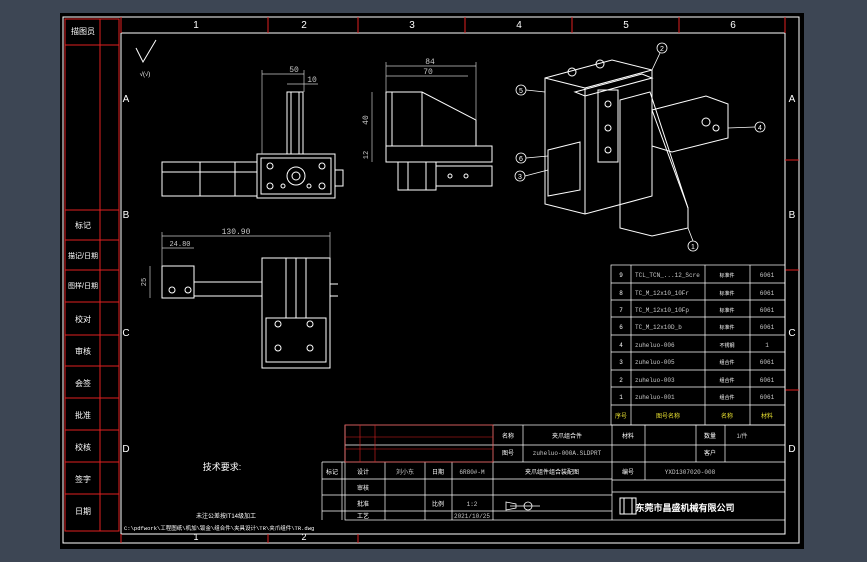  What do you see at coordinates (83, 31) in the screenshot?
I see `side-label-0: 描图员` at bounding box center [83, 31].